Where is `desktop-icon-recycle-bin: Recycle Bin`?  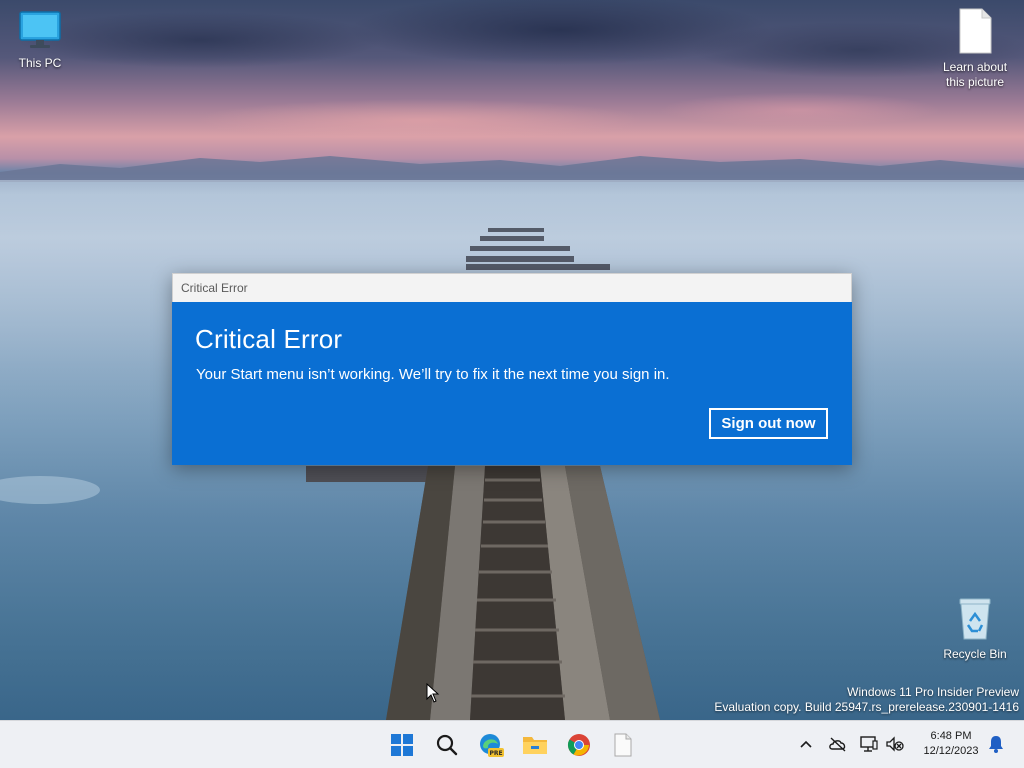
desktop-icon-recycle-bin: Recycle Bin is located at coordinates (975, 629).